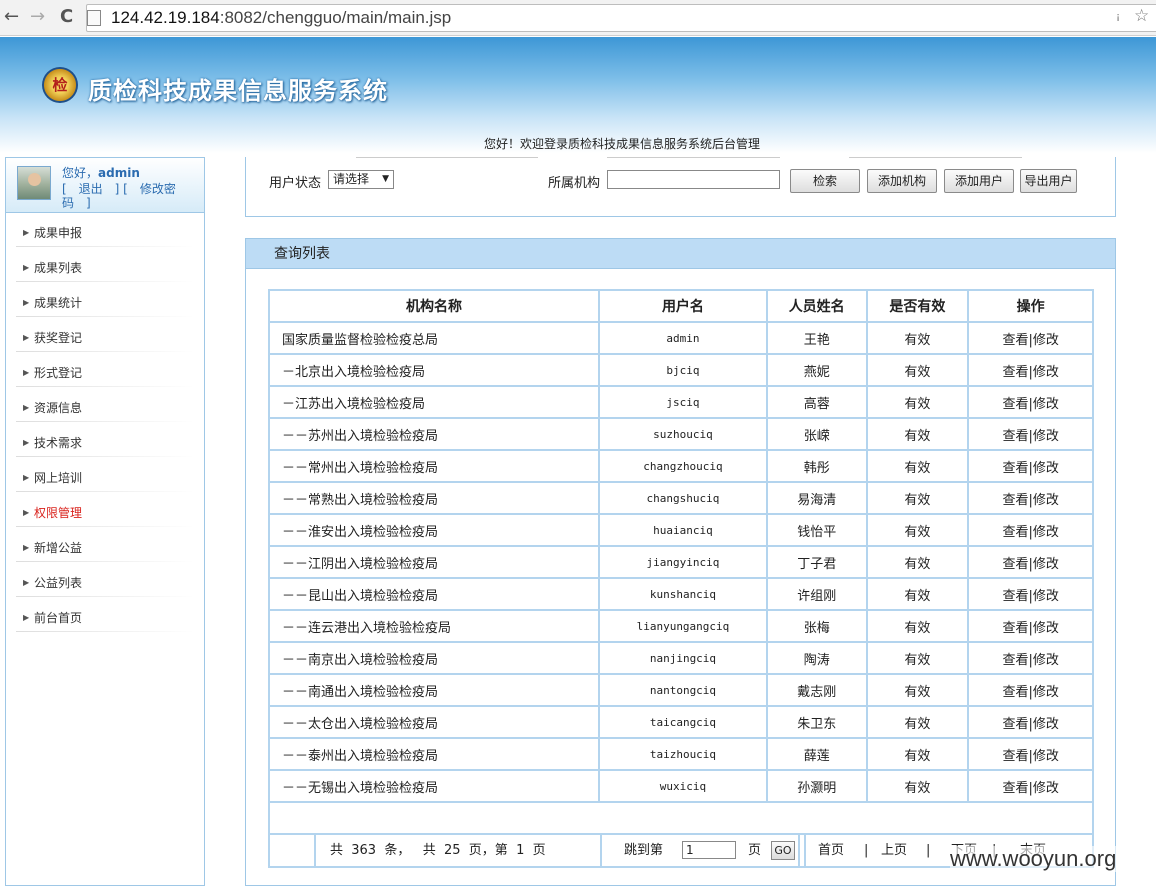 The height and width of the screenshot is (886, 1156). I want to click on sidebar-item-label: 成果统计, so click(58, 303).